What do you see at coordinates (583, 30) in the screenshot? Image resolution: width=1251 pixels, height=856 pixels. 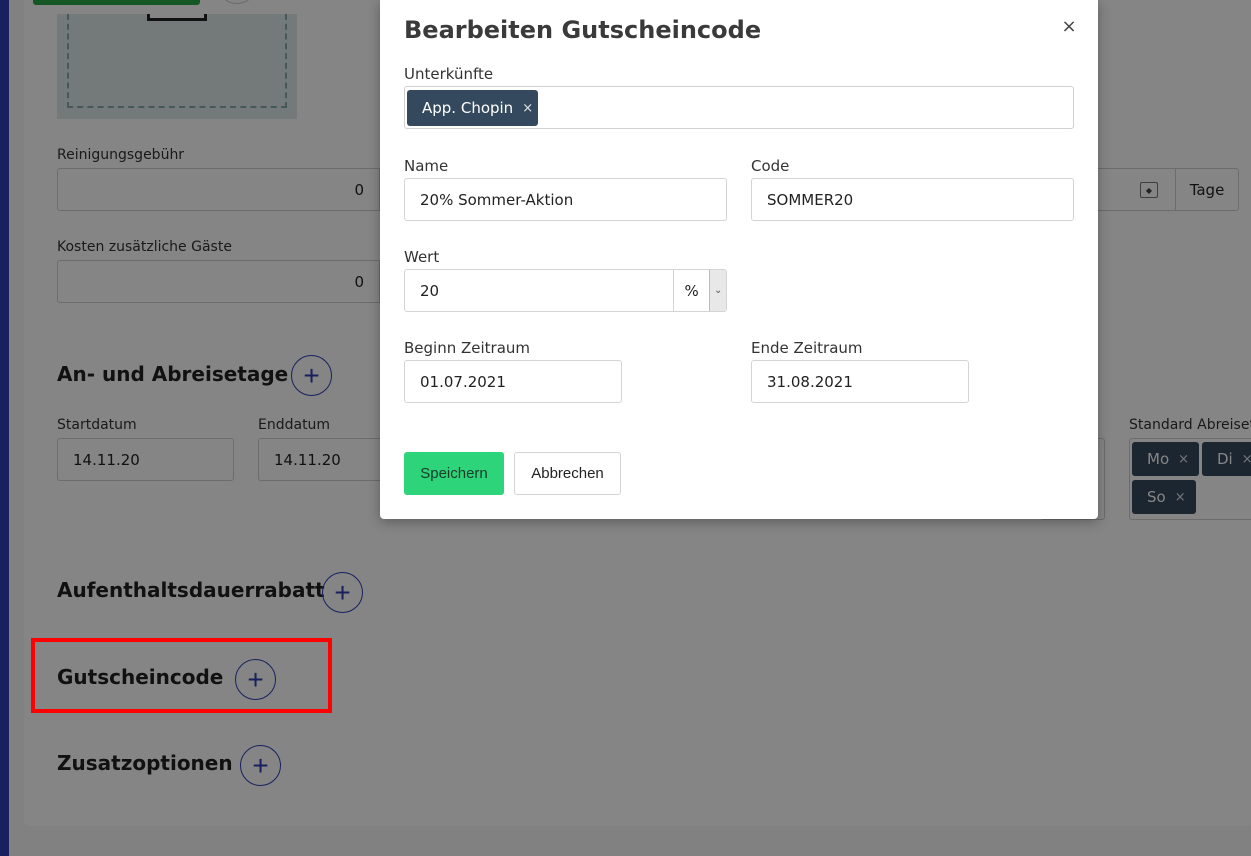 I see `modal-title: Bearbeiten Gutscheincode` at bounding box center [583, 30].